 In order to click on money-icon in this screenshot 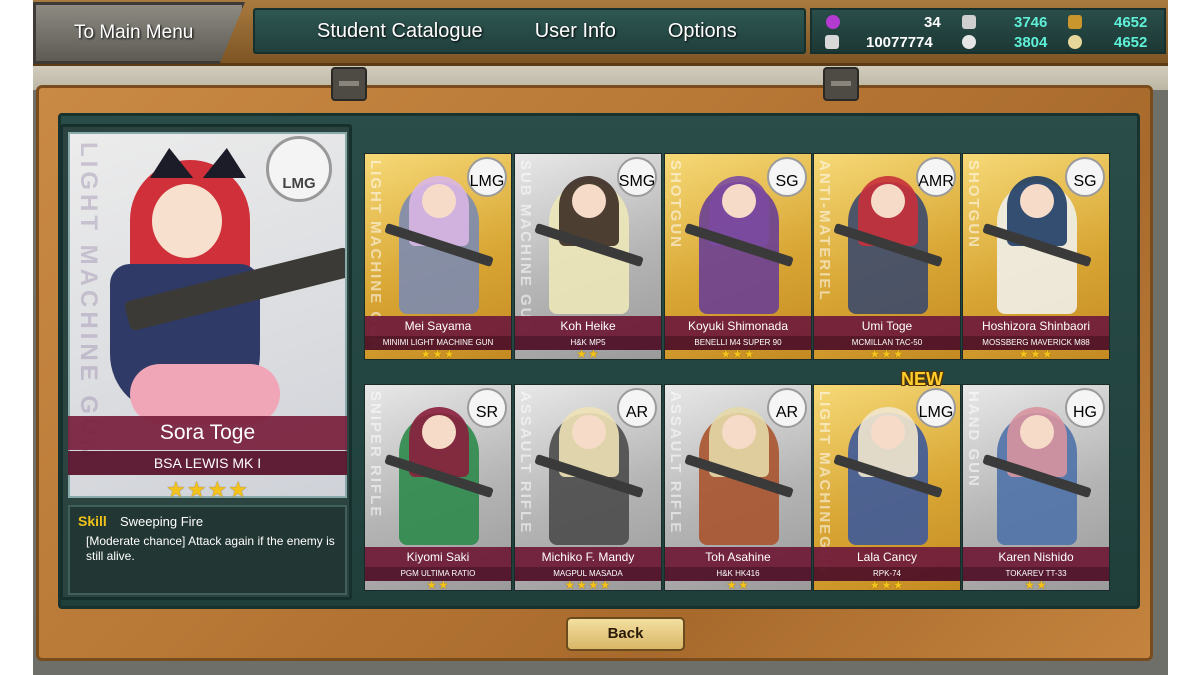, I will do `click(832, 42)`.